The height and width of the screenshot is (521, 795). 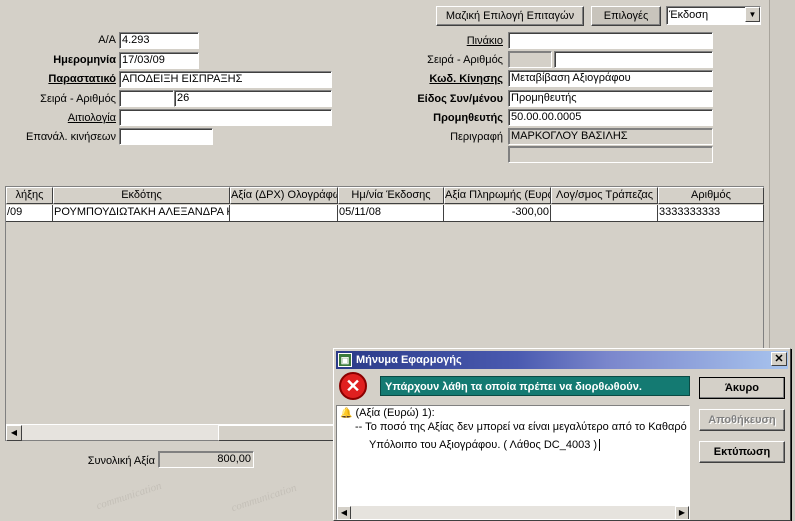 What do you see at coordinates (476, 137) in the screenshot?
I see `description-label: Περιγραφή` at bounding box center [476, 137].